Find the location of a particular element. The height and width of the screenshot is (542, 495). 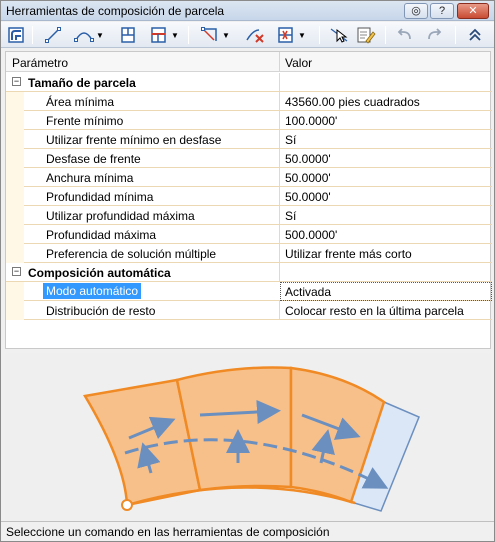

line-tool-icon is located at coordinates (53, 35).